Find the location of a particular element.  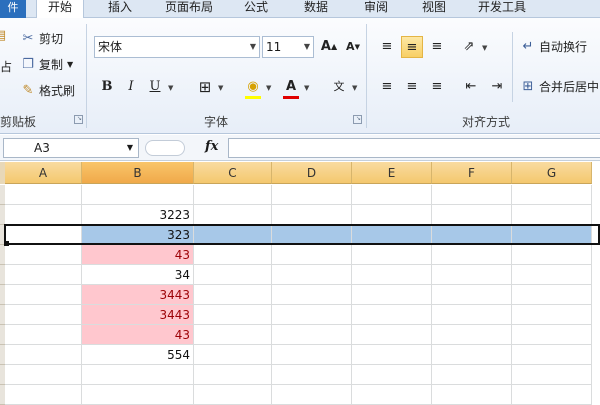

underline-dropdown-icon: ▼ is located at coordinates (170, 88).